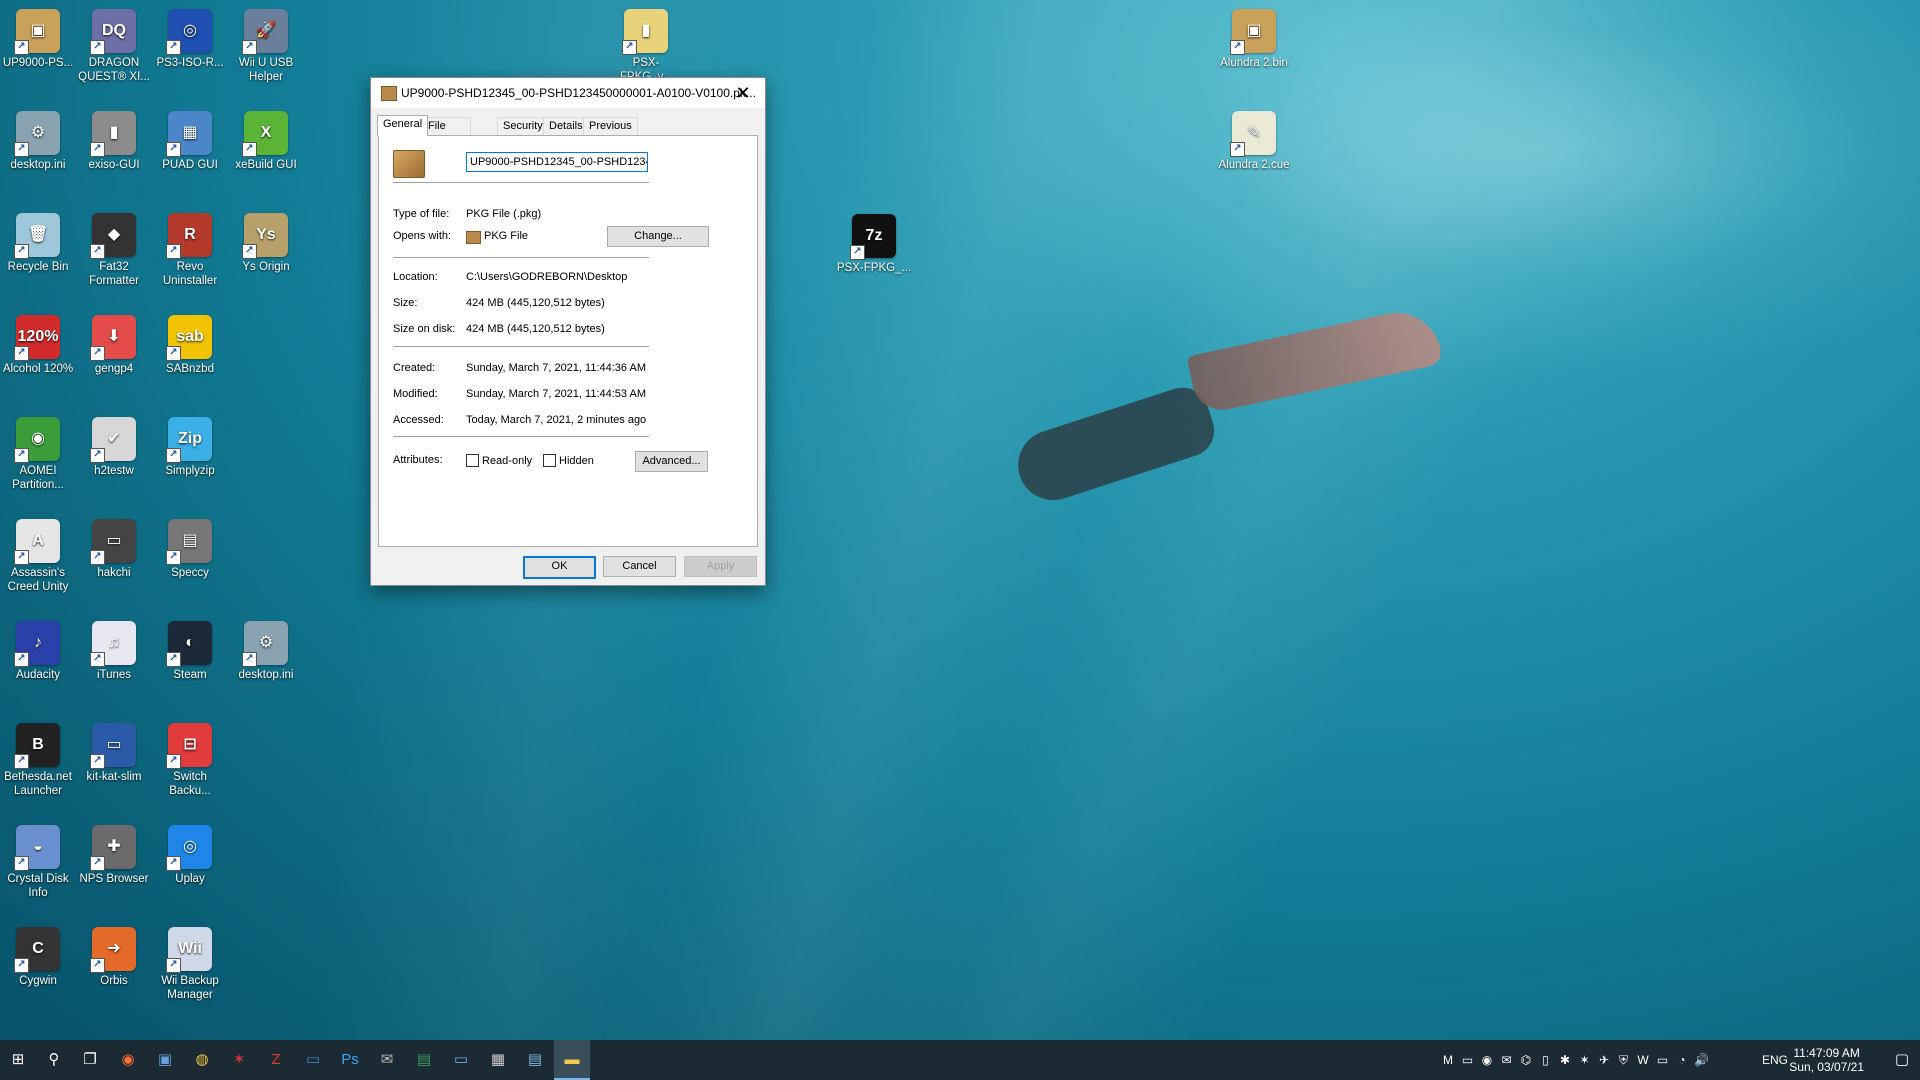 Image resolution: width=1920 pixels, height=1080 pixels. I want to click on desktop-icon: Zip ↗ Simplyzip, so click(190, 445).